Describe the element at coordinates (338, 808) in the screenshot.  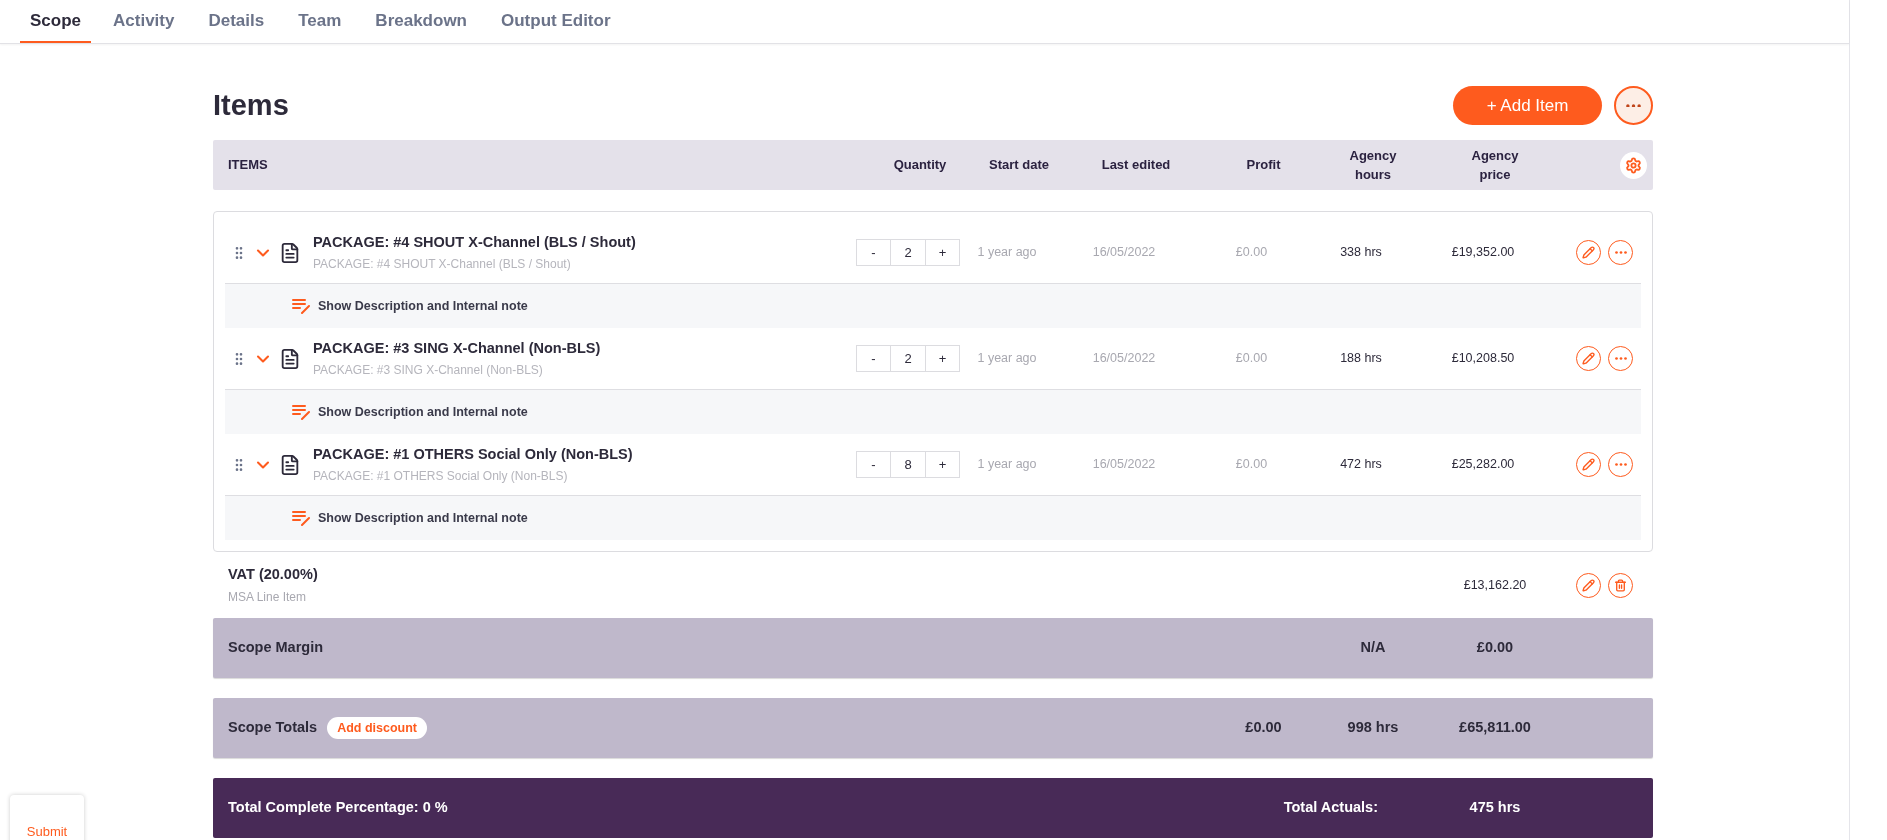
I see `complete-percentage: Total Complete Percentage: 0 %` at that location.